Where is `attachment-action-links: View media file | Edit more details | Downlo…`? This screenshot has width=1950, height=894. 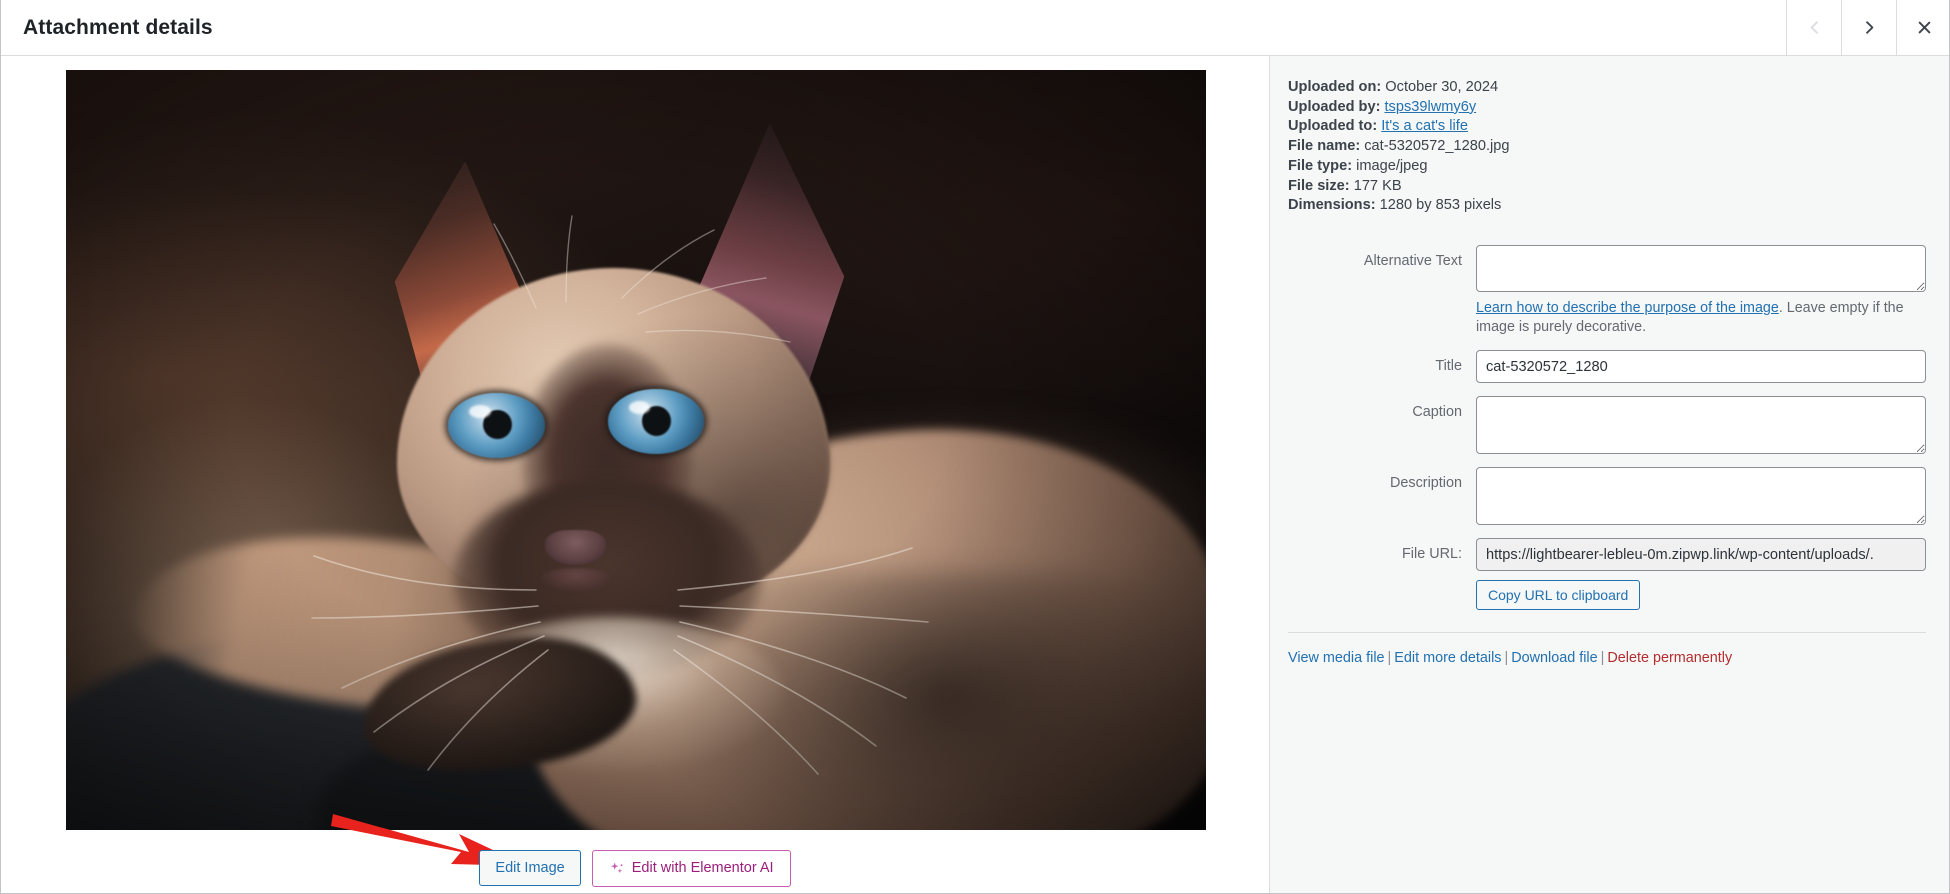 attachment-action-links: View media file | Edit more details | Downlo… is located at coordinates (1607, 658).